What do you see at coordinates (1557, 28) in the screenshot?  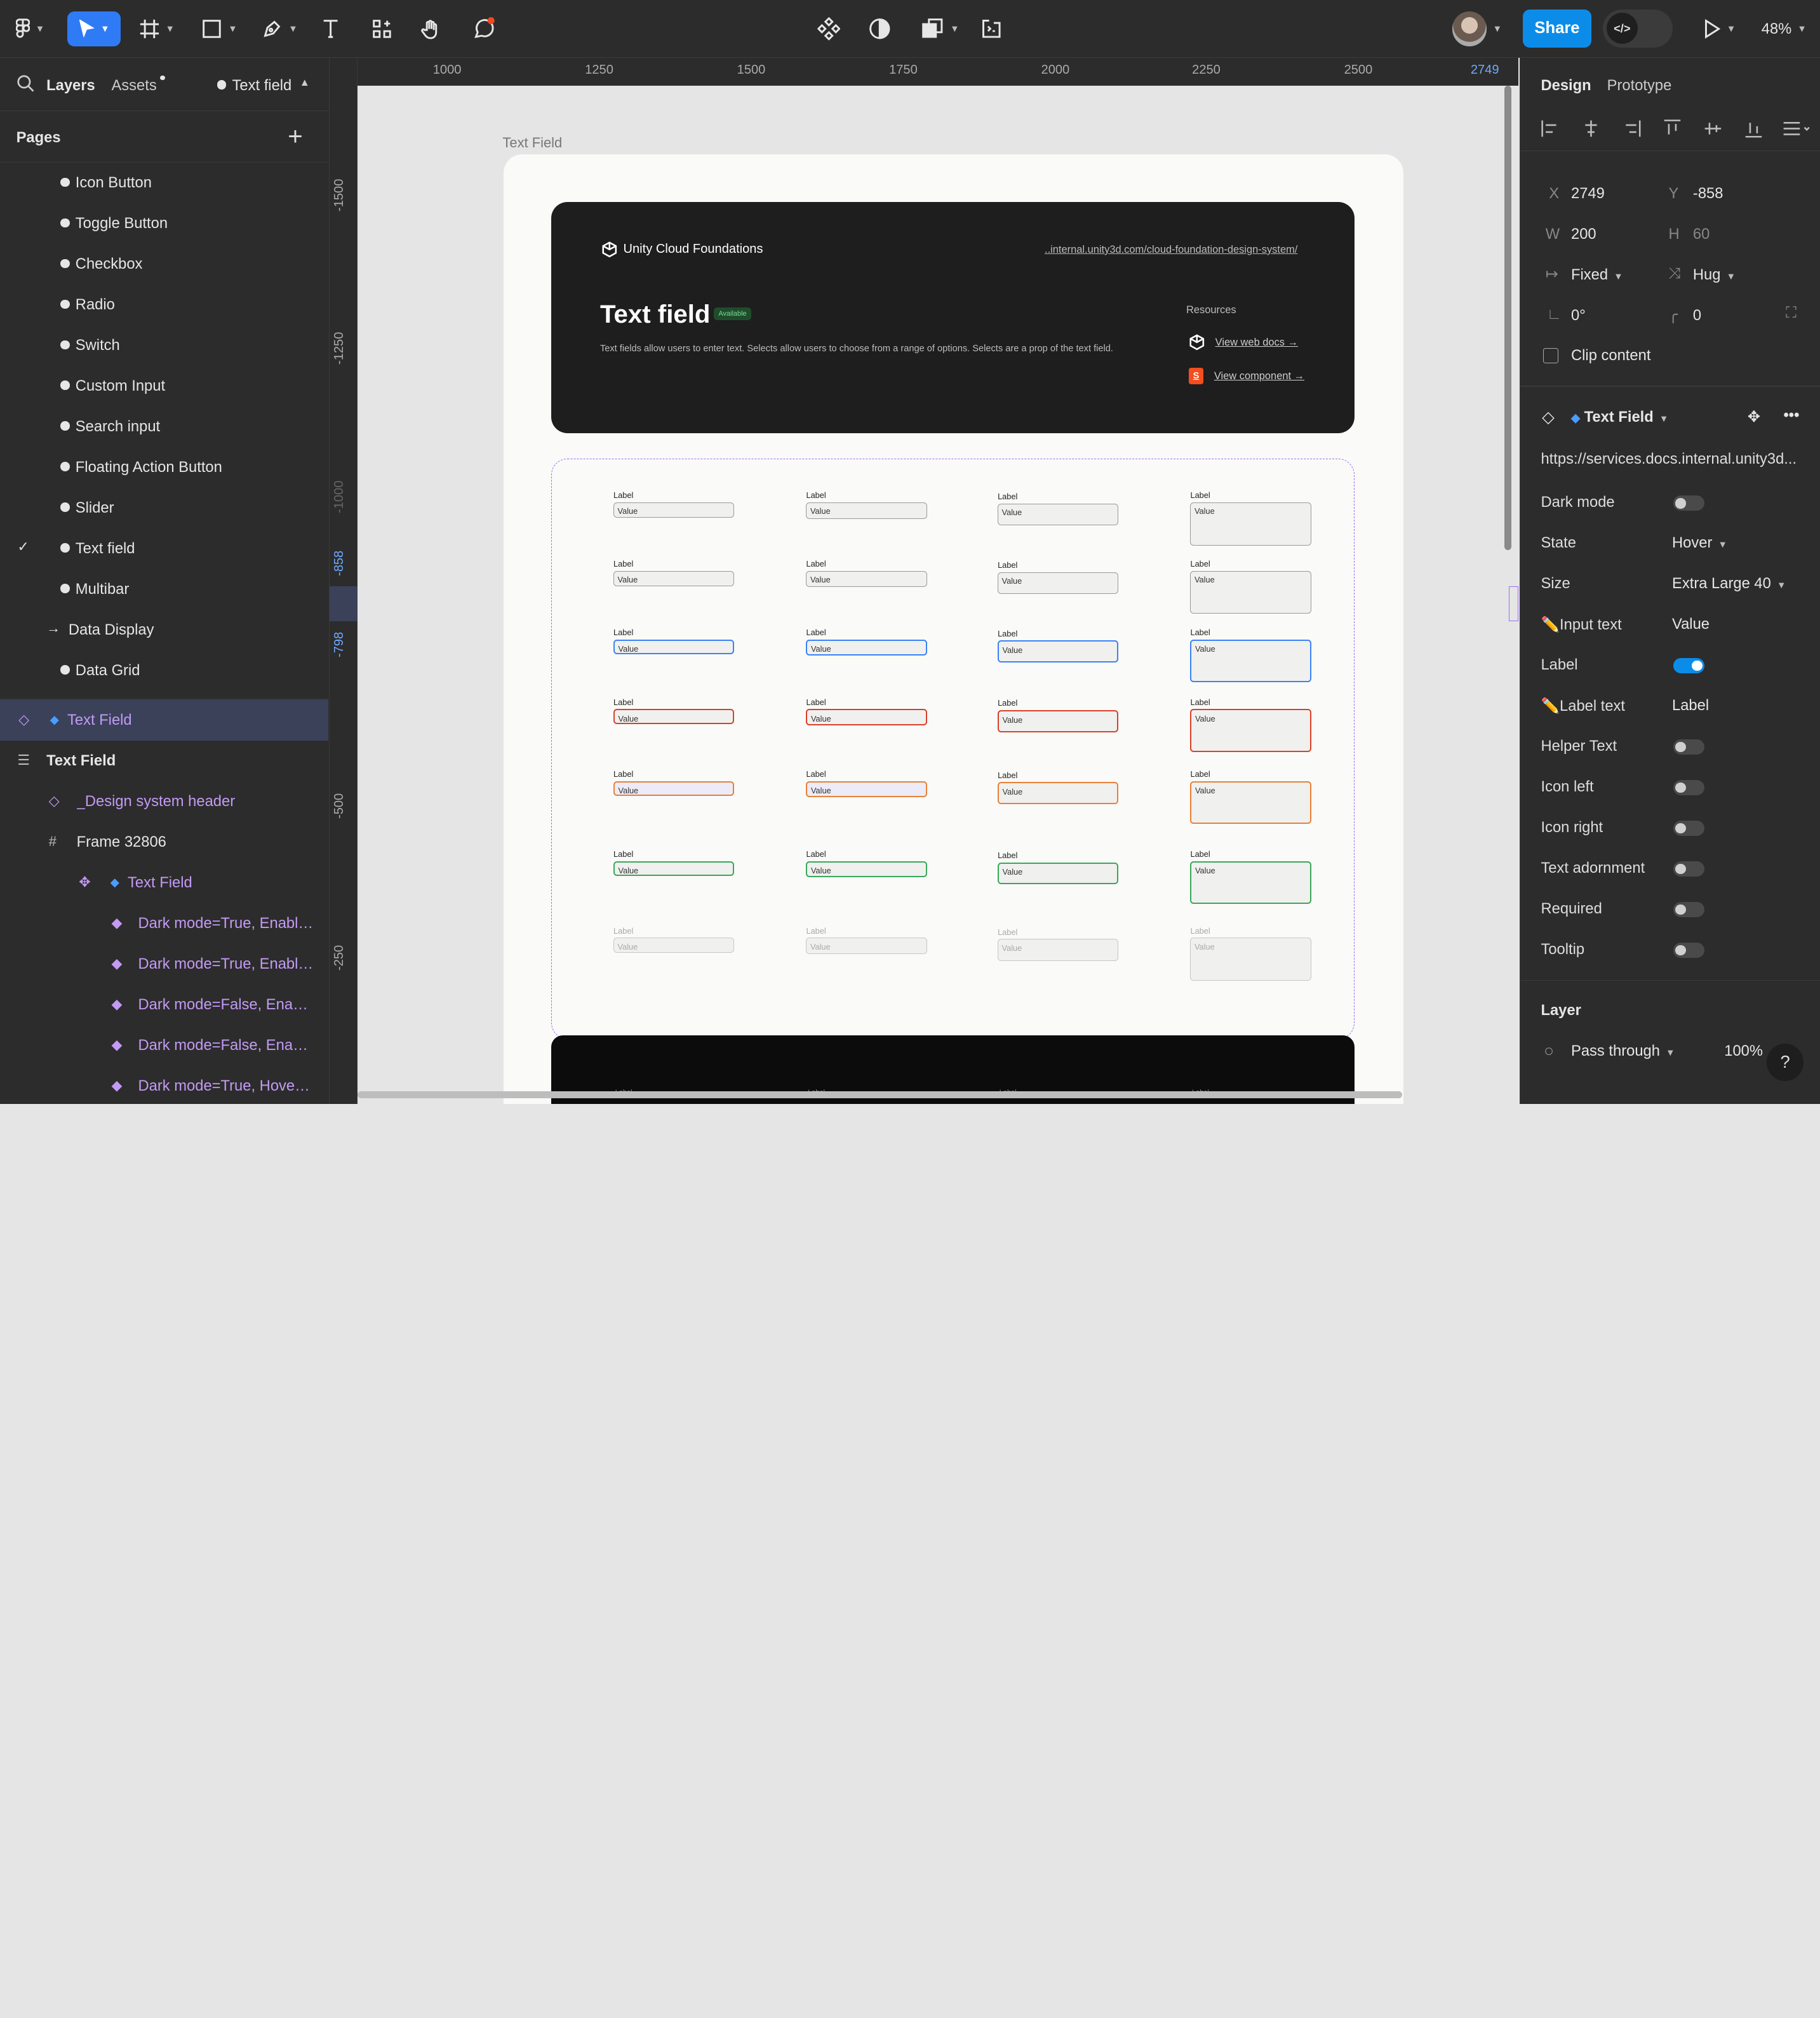 I see `share-button: Share` at bounding box center [1557, 28].